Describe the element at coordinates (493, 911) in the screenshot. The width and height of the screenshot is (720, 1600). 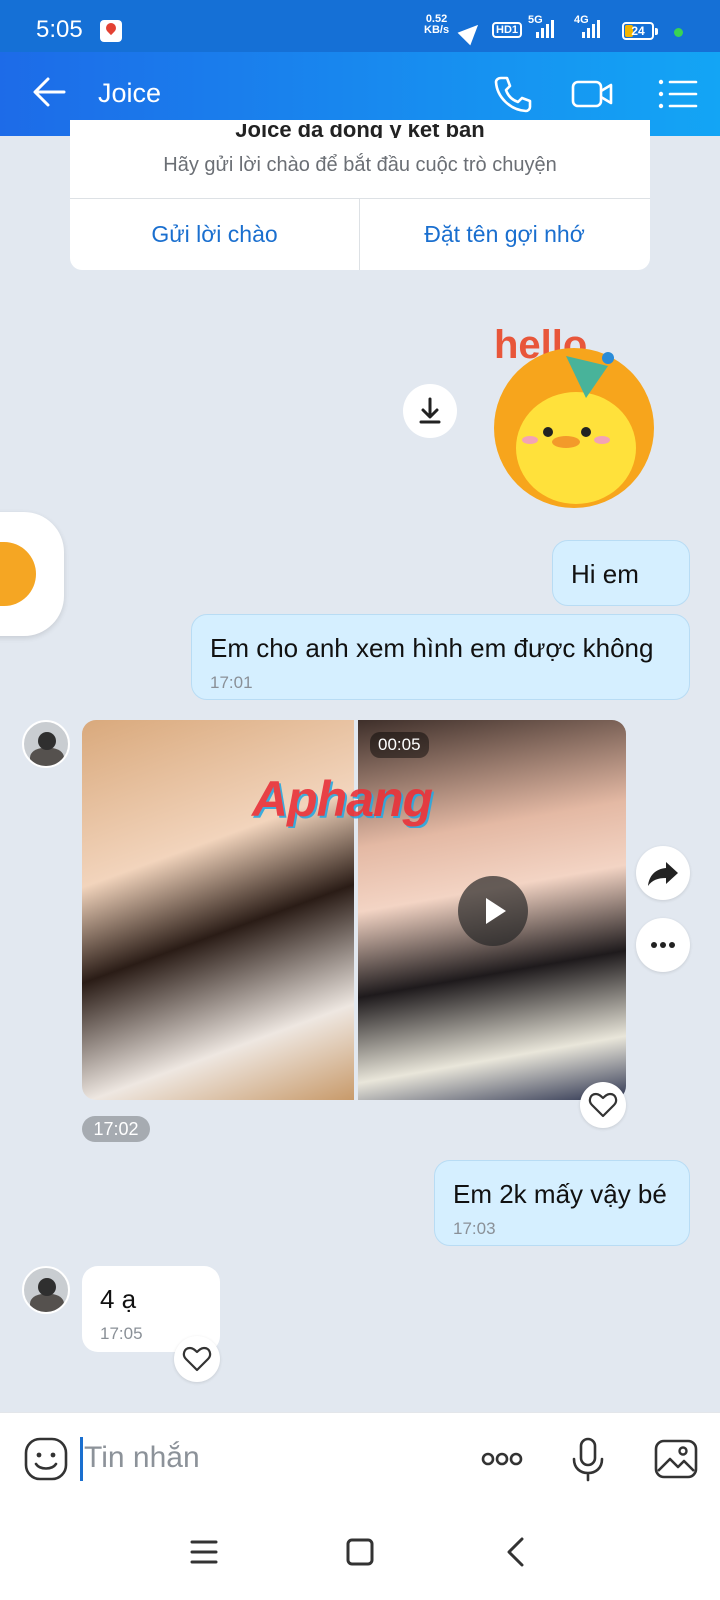
I see `play-icon` at that location.